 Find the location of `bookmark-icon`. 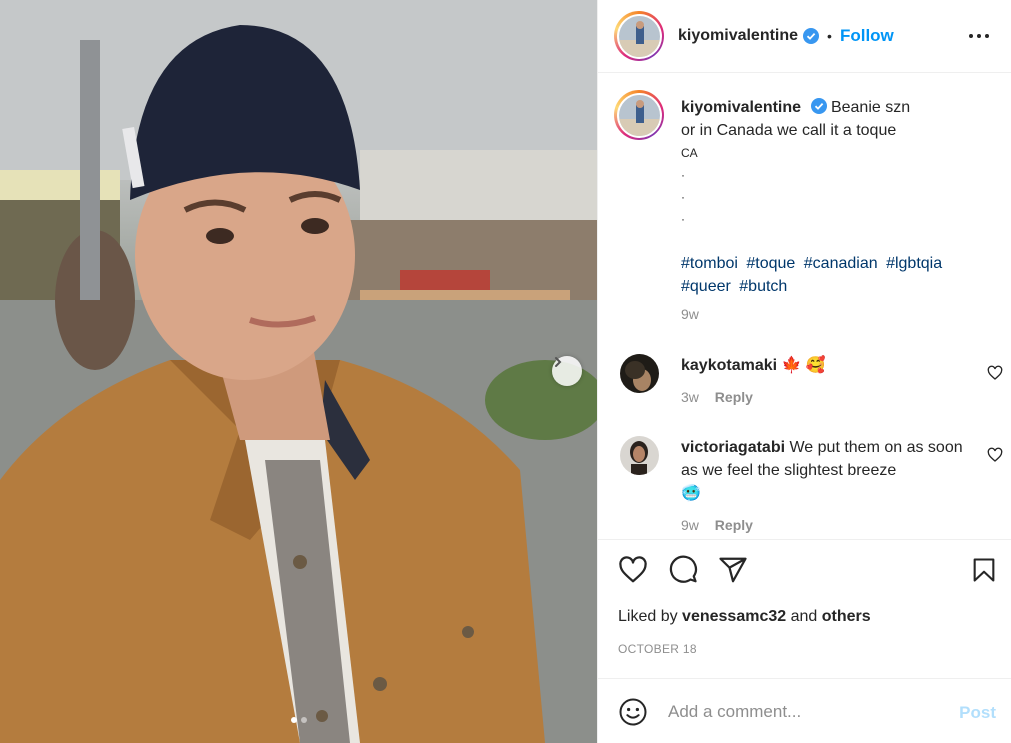

bookmark-icon is located at coordinates (984, 570).